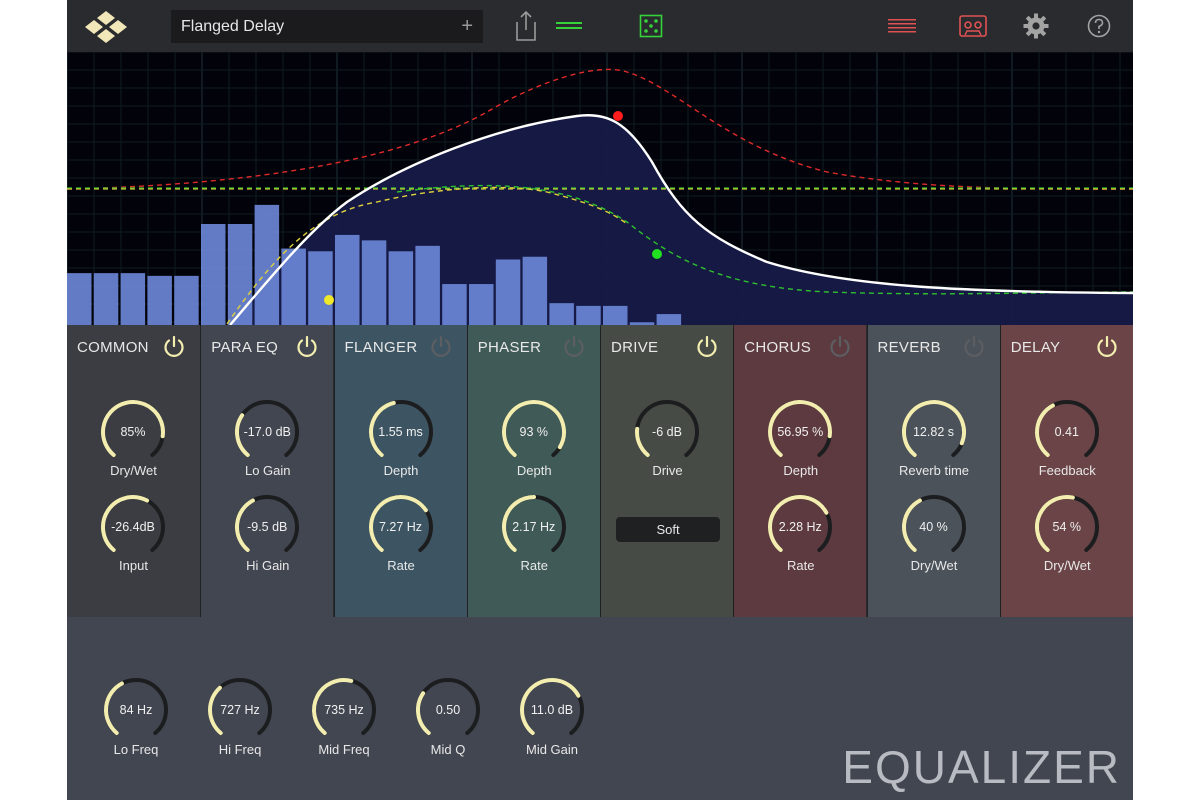 The width and height of the screenshot is (1200, 800). What do you see at coordinates (1099, 26) in the screenshot?
I see `help-icon` at bounding box center [1099, 26].